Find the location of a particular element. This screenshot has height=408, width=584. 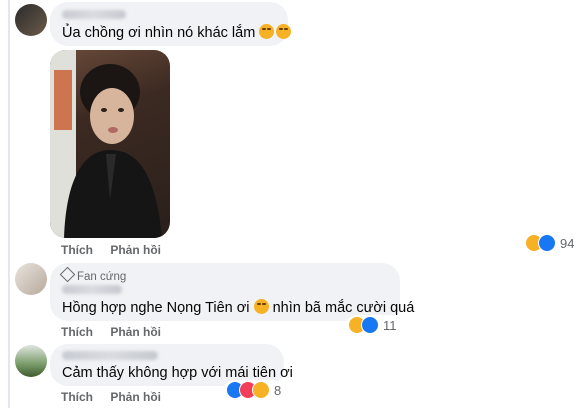

reactions-summary: 8 is located at coordinates (254, 390).